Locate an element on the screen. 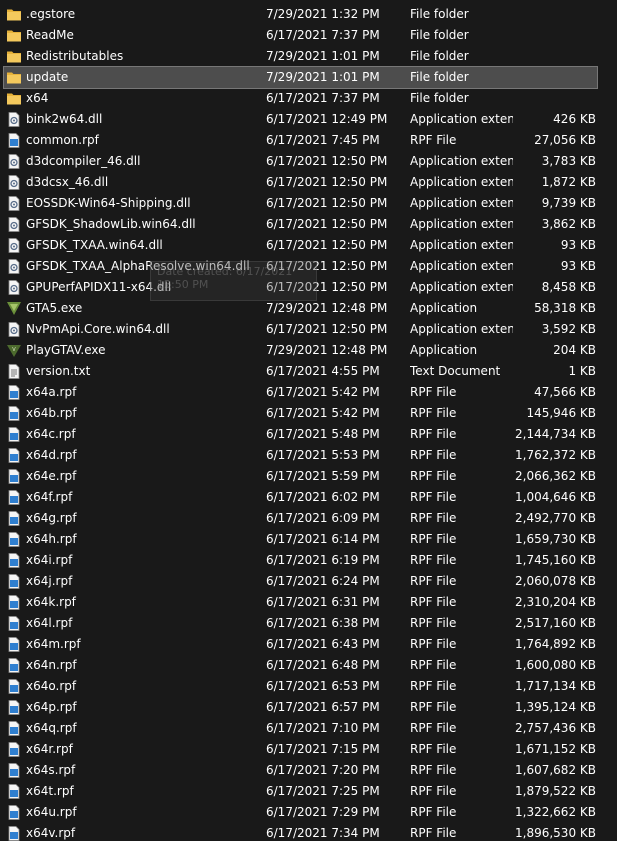  file-row: x64 6/17/2021 7:37 PM File folder is located at coordinates (308, 98).